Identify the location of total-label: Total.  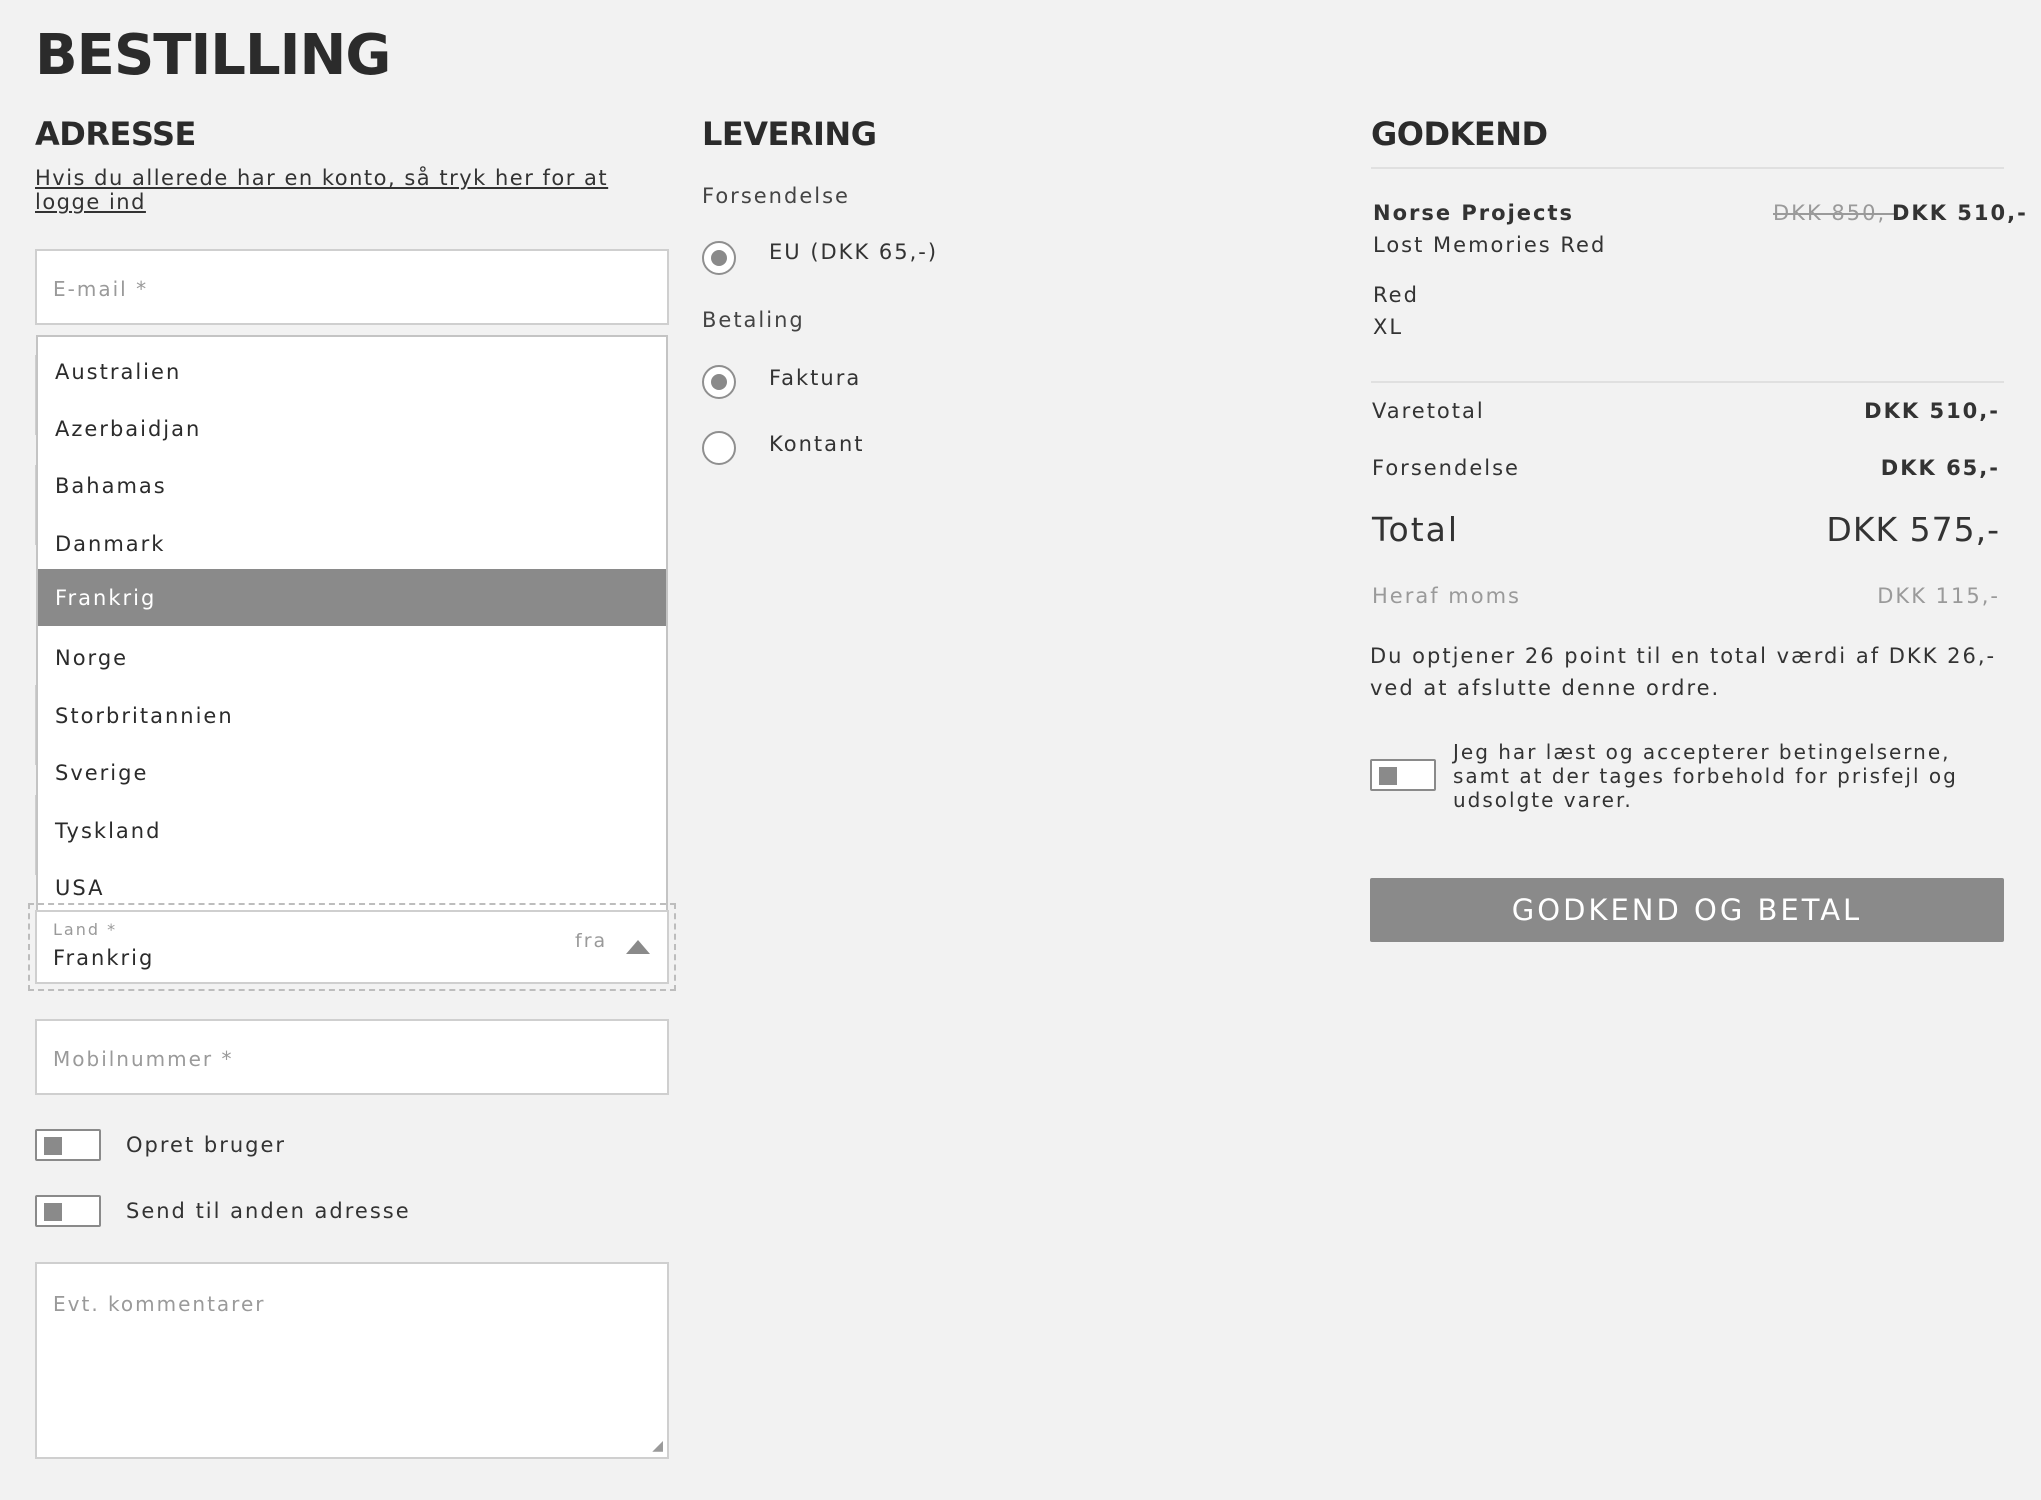
(1416, 529).